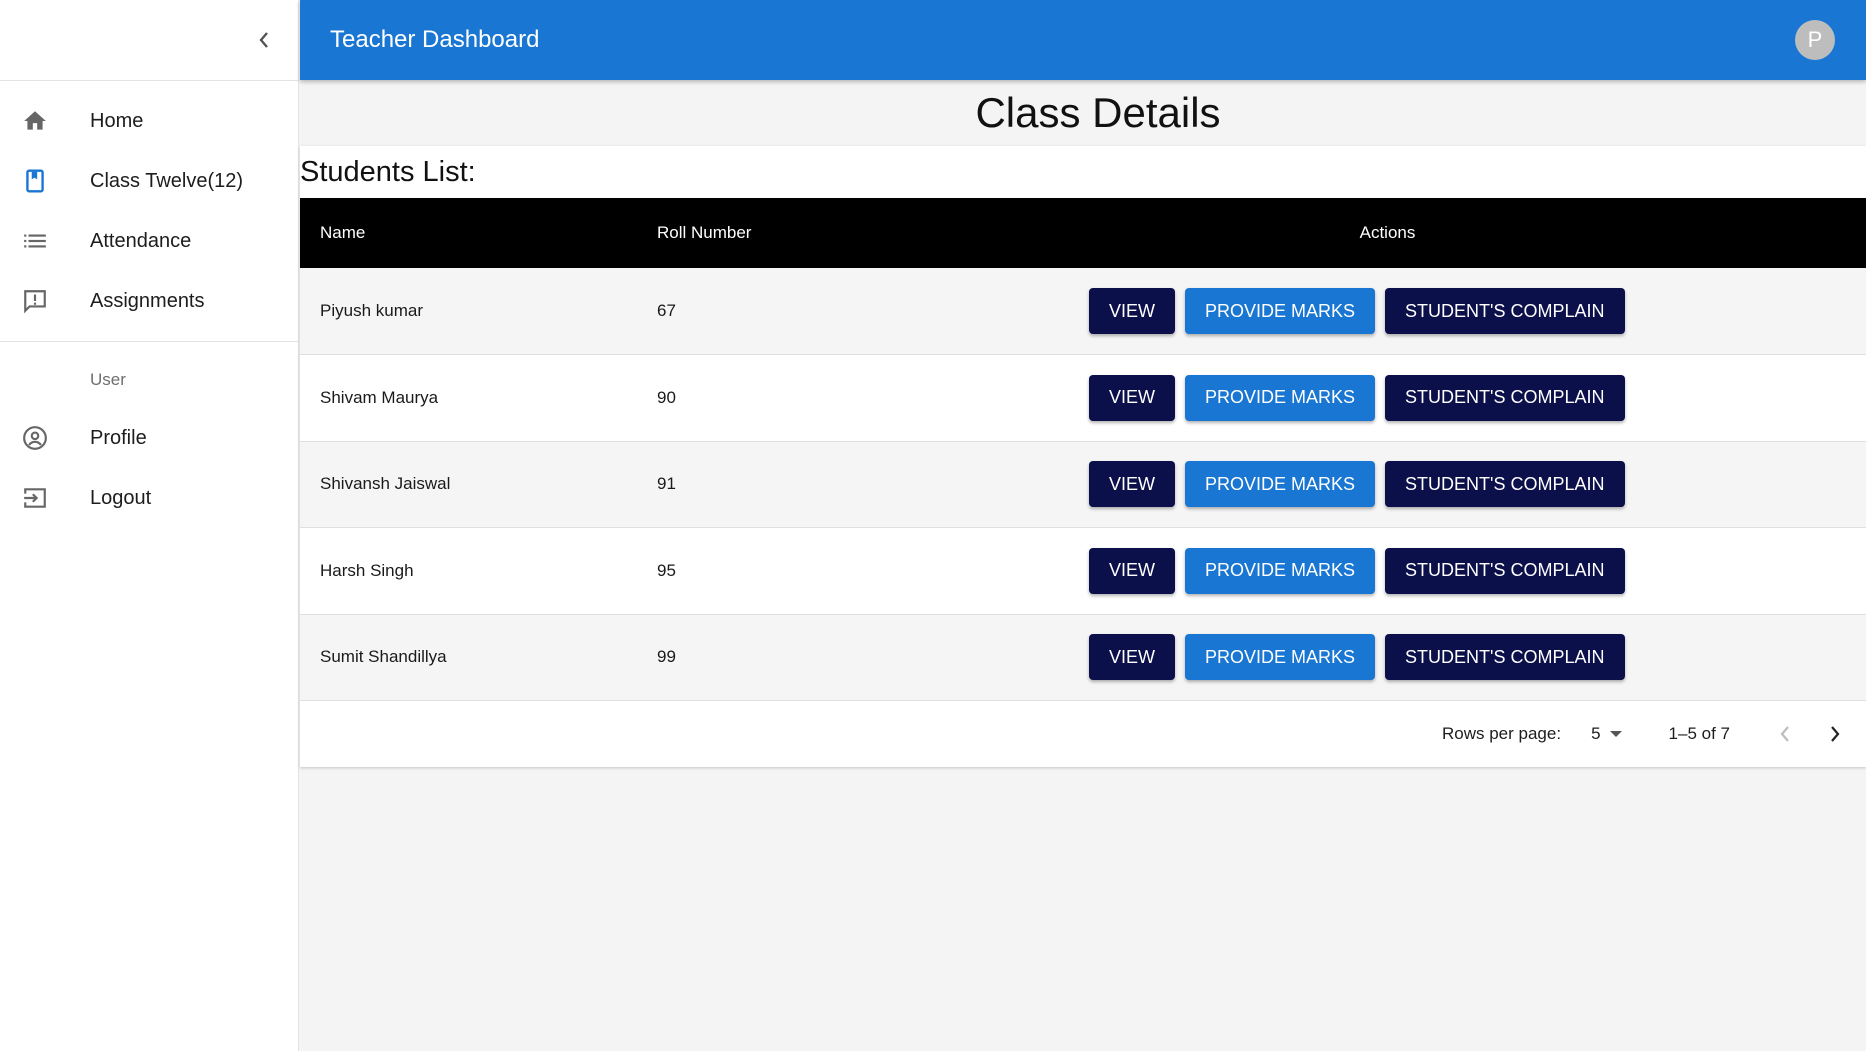  What do you see at coordinates (45, 181) in the screenshot?
I see `class-icon` at bounding box center [45, 181].